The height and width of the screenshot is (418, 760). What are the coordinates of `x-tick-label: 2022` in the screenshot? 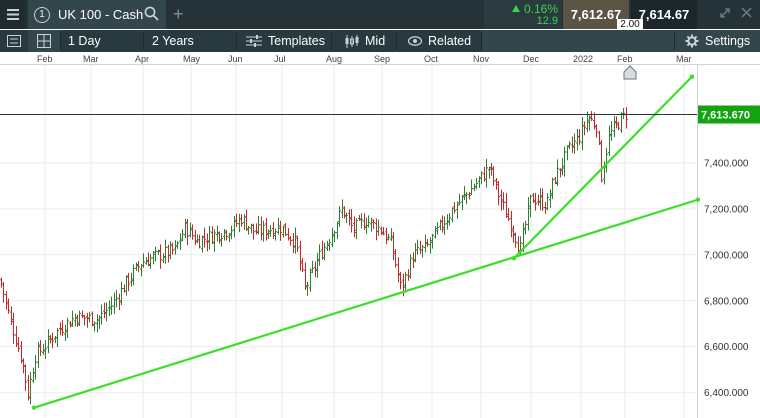 It's located at (583, 59).